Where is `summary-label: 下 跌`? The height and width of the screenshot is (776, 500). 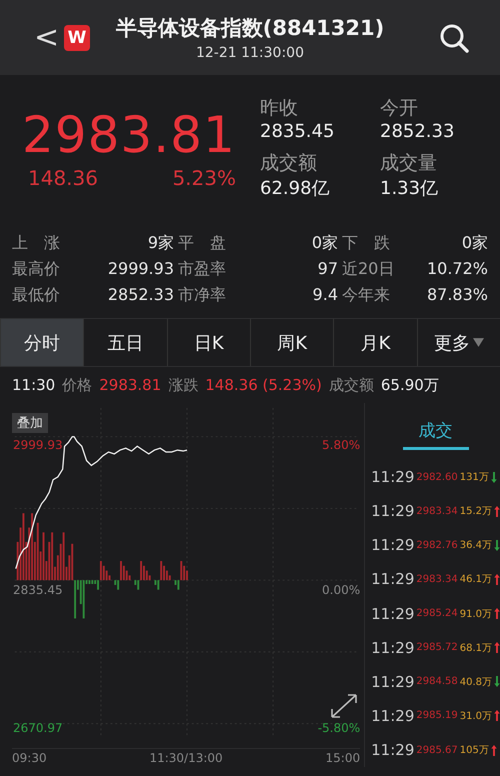
summary-label: 下 跌 is located at coordinates (366, 243).